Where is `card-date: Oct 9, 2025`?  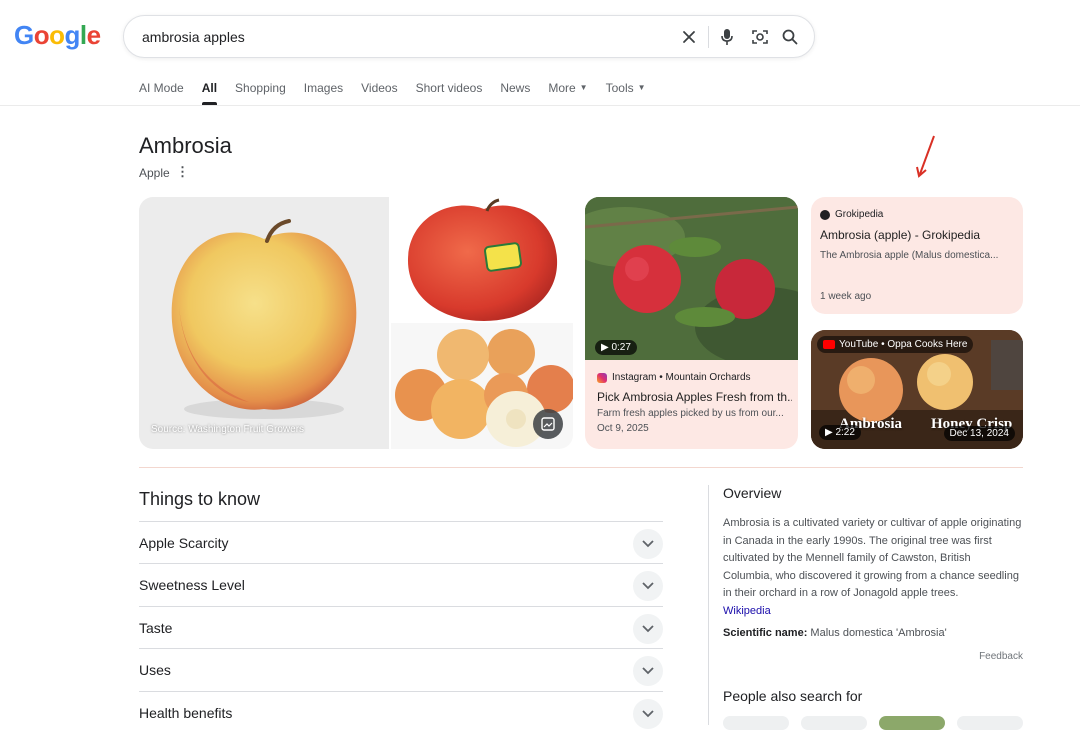
card-date: Oct 9, 2025 is located at coordinates (623, 428).